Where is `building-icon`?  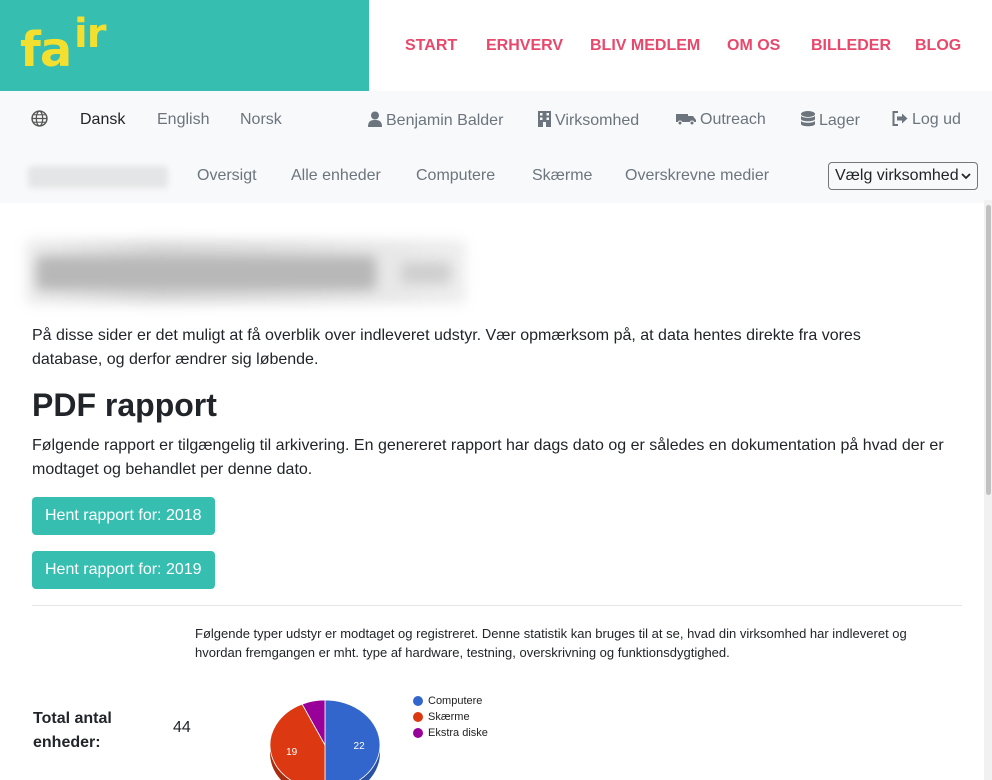
building-icon is located at coordinates (544, 121).